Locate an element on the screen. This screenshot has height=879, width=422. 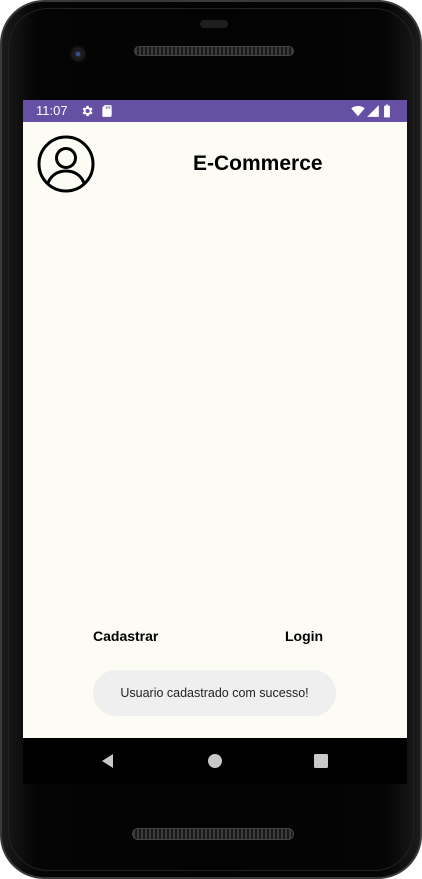
earpiece-speaker is located at coordinates (214, 51).